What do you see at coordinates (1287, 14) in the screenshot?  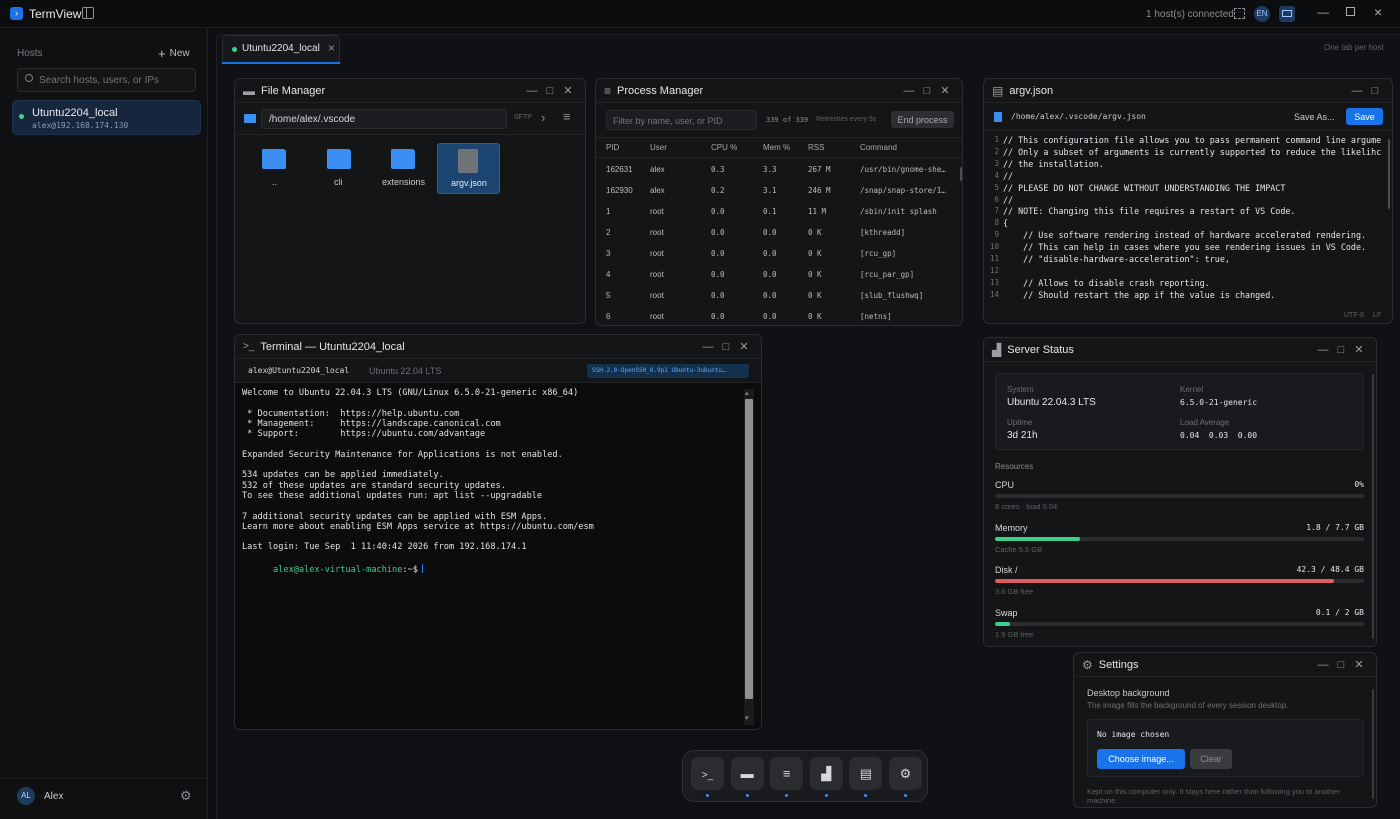 I see `display-icon` at bounding box center [1287, 14].